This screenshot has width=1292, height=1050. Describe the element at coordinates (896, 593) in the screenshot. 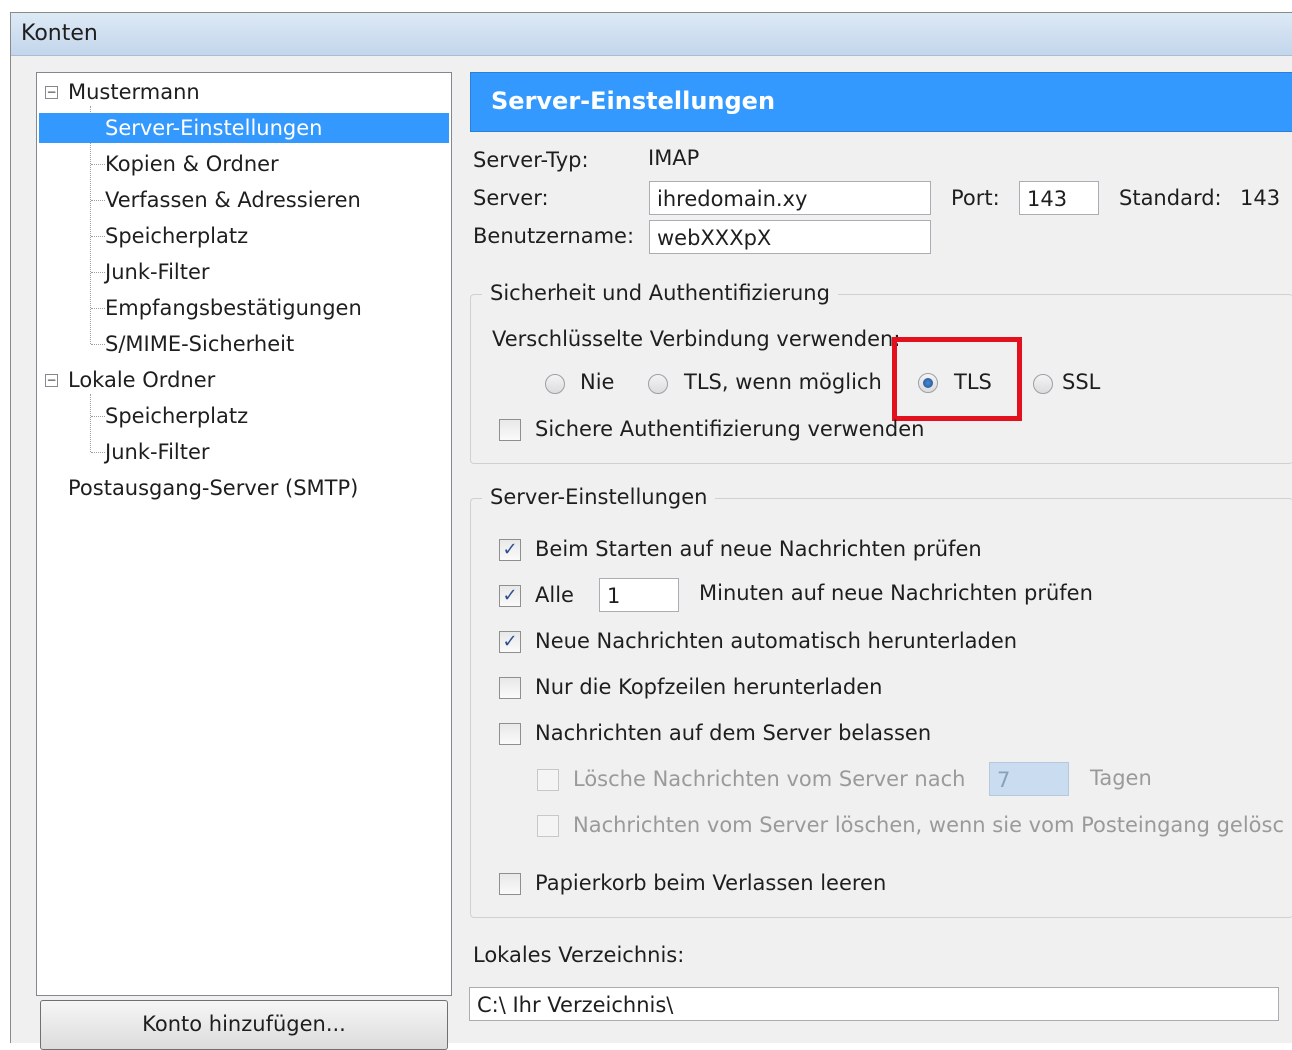

I see `minutes-label: Minuten auf neue Nachrichten prüfen` at that location.